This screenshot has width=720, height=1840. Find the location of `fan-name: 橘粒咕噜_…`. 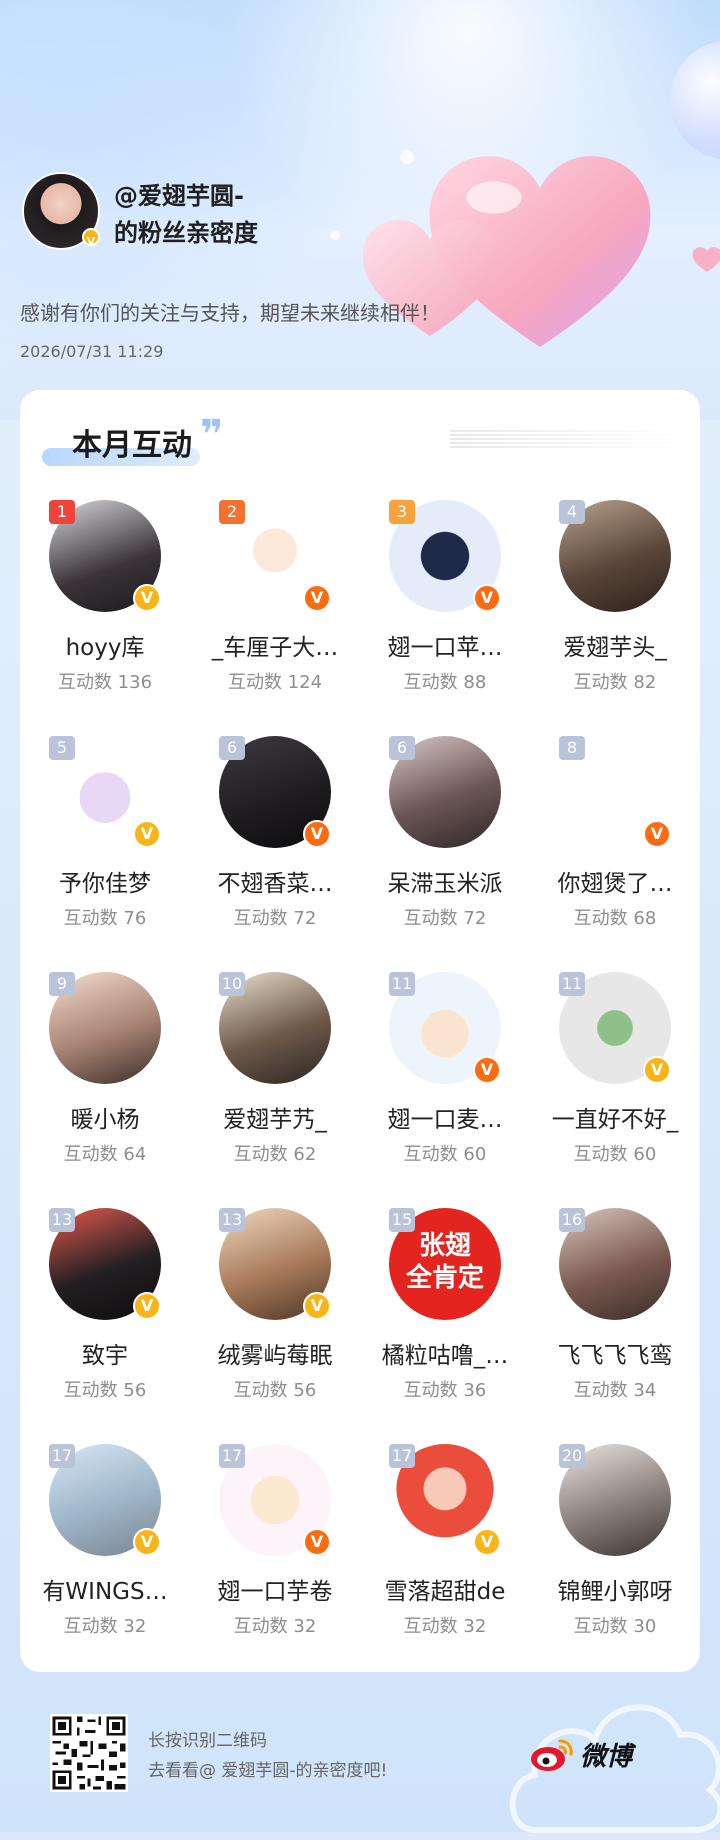

fan-name: 橘粒咕噜_… is located at coordinates (445, 1356).